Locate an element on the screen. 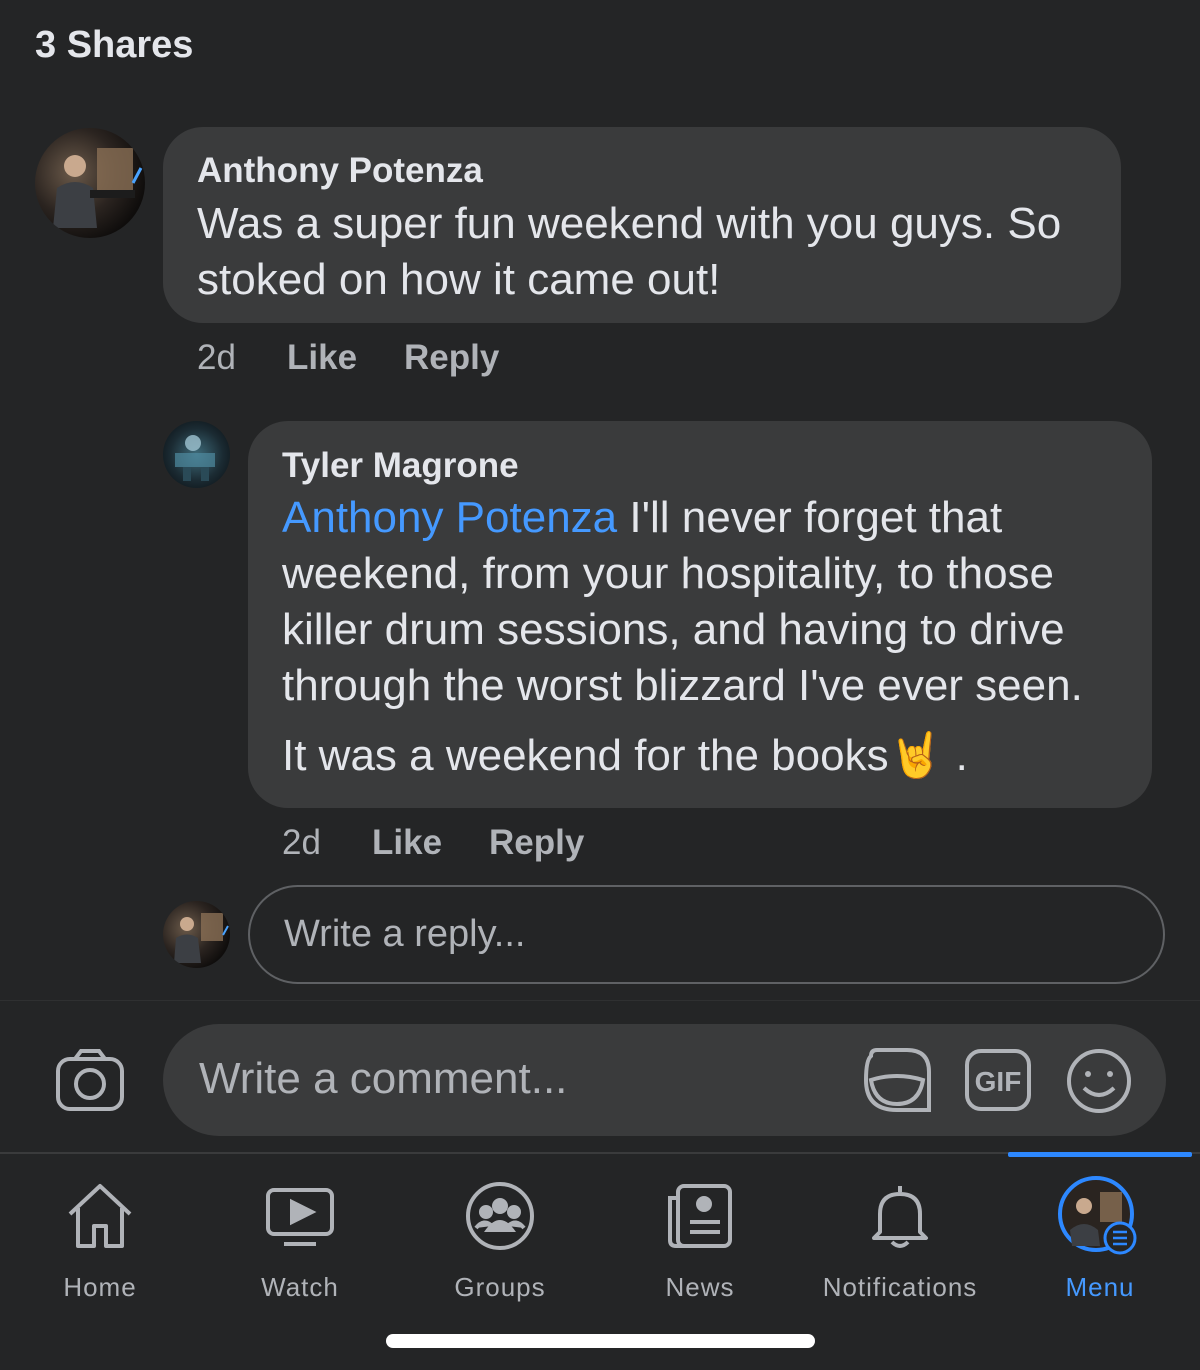 Image resolution: width=1200 pixels, height=1370 pixels. comment-text-line: stoked on how it came out! is located at coordinates (459, 279).